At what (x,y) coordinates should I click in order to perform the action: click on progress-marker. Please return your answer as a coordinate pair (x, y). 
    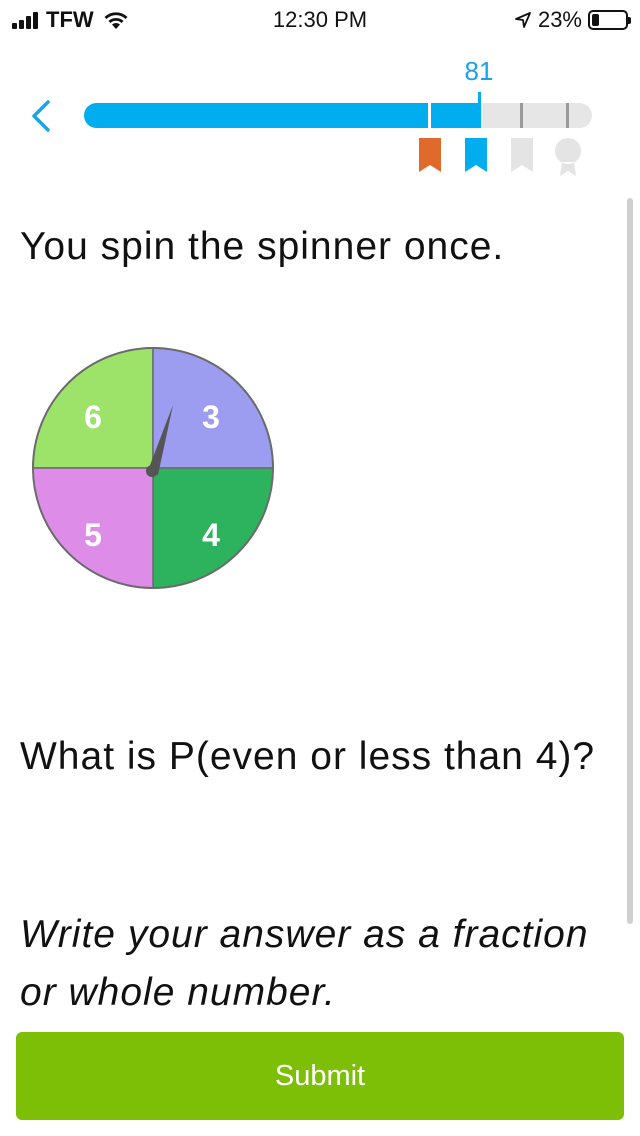
    Looking at the image, I should click on (479, 110).